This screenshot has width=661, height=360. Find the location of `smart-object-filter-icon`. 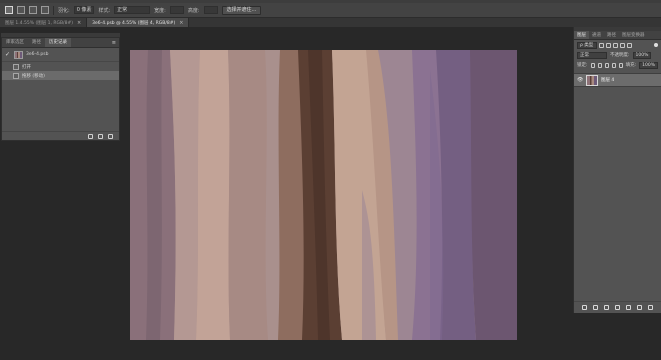

smart-object-filter-icon is located at coordinates (629, 45).